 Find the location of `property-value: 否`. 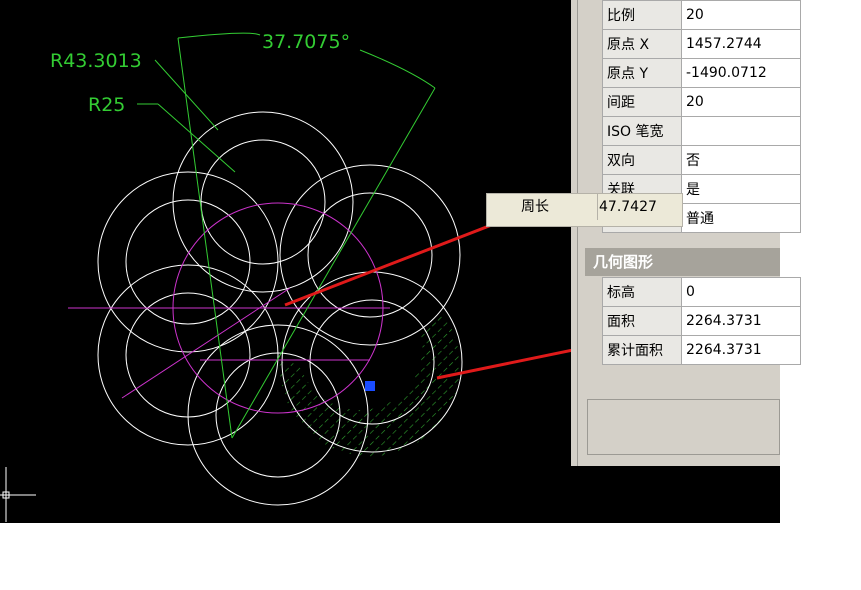

property-value: 否 is located at coordinates (741, 160).